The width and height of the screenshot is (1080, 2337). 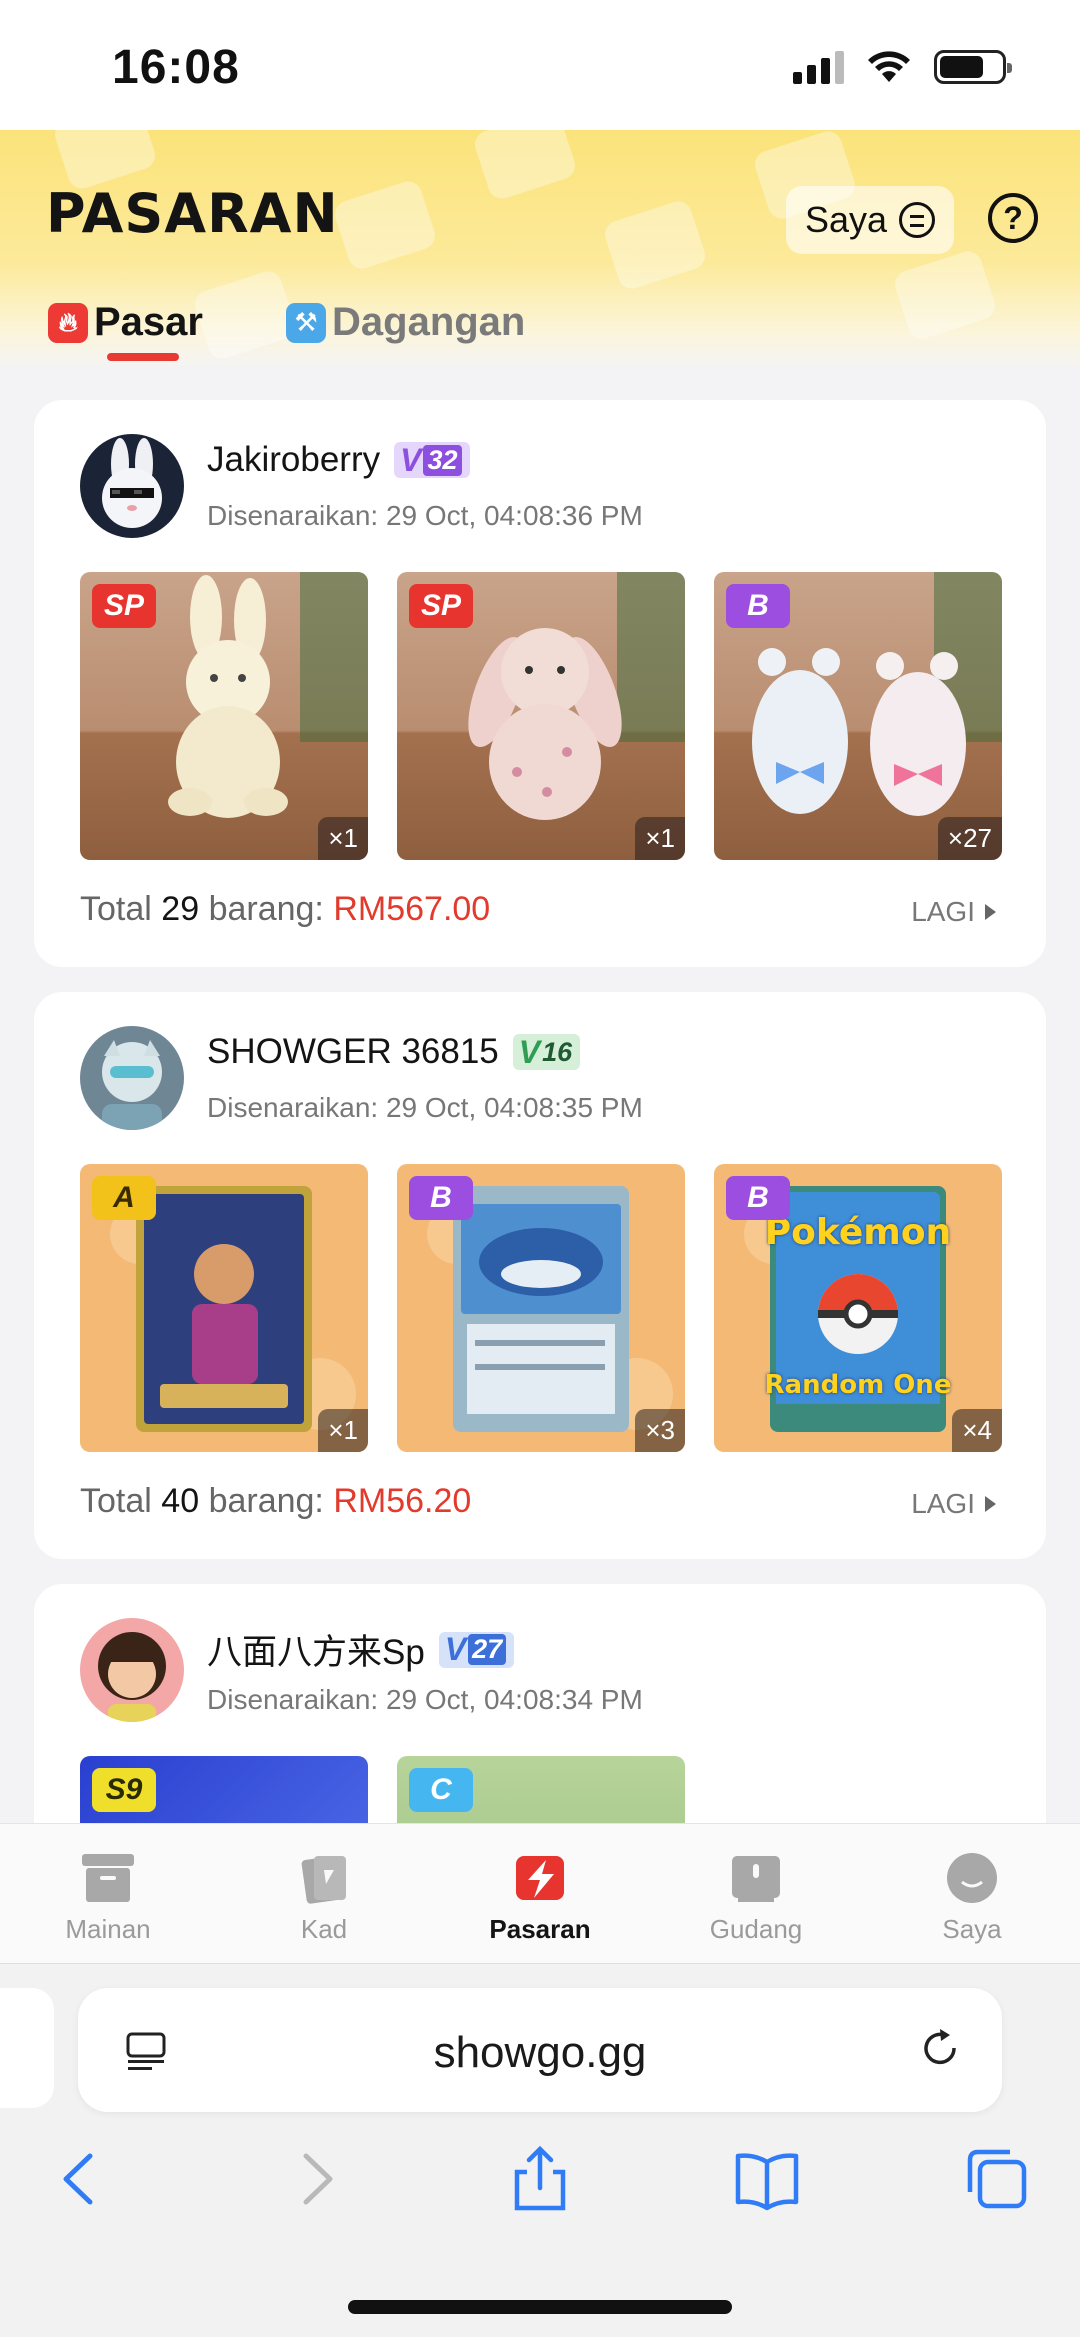 I want to click on item-thumbnail: B ×3, so click(x=541, y=1308).